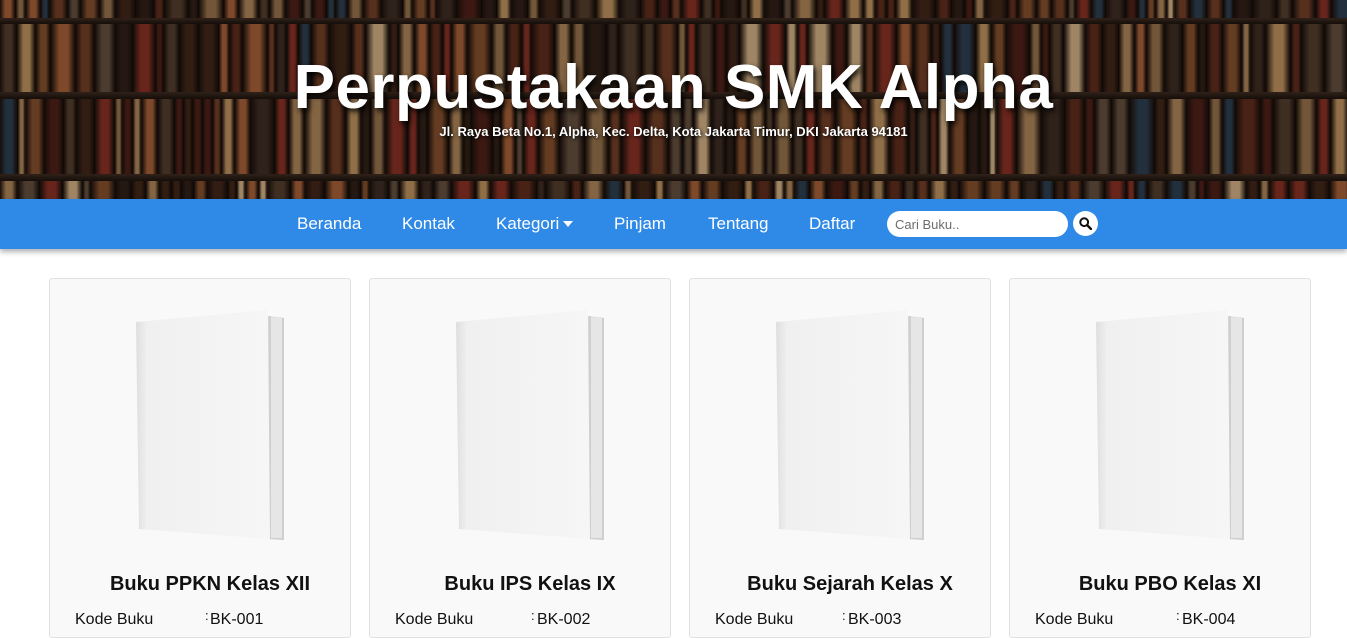 The height and width of the screenshot is (638, 1347). I want to click on nav-kontak: Kontak, so click(428, 224).